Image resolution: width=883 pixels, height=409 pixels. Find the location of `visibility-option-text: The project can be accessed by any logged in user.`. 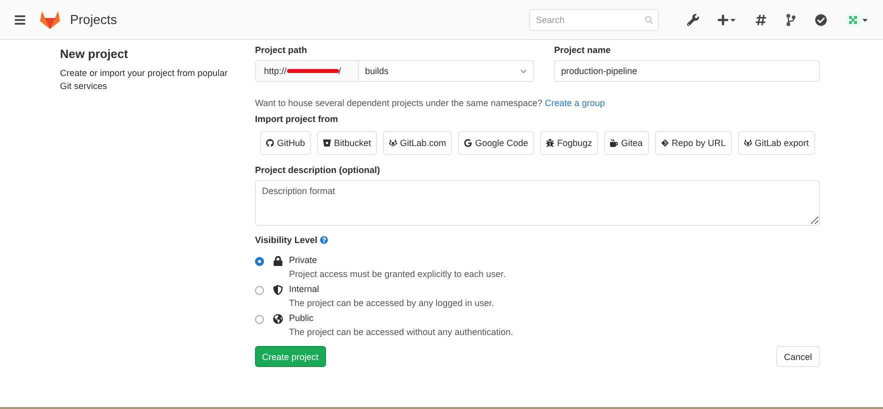

visibility-option-text: The project can be accessed by any logged in user. is located at coordinates (392, 303).